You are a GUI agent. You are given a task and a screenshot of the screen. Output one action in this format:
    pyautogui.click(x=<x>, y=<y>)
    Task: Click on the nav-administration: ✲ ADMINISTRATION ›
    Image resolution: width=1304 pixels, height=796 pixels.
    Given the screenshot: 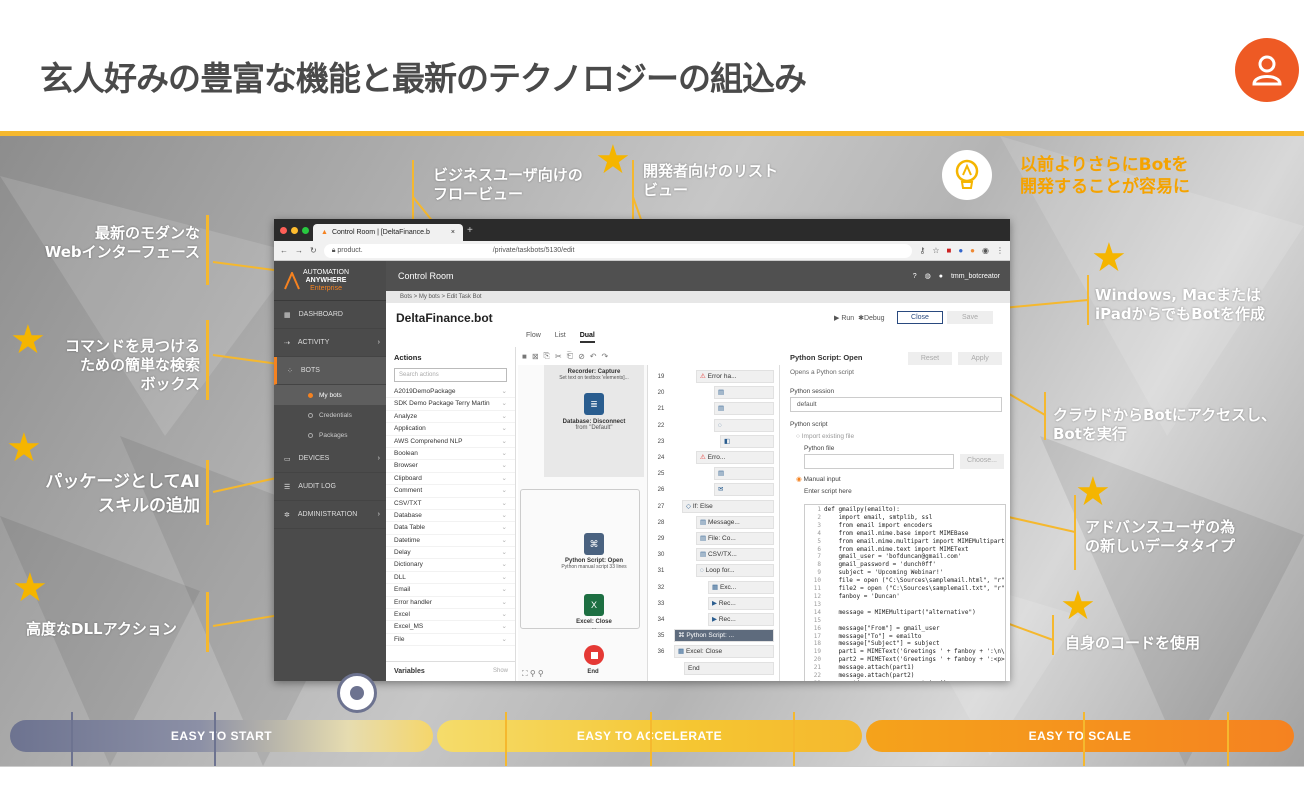 What is the action you would take?
    pyautogui.click(x=330, y=515)
    